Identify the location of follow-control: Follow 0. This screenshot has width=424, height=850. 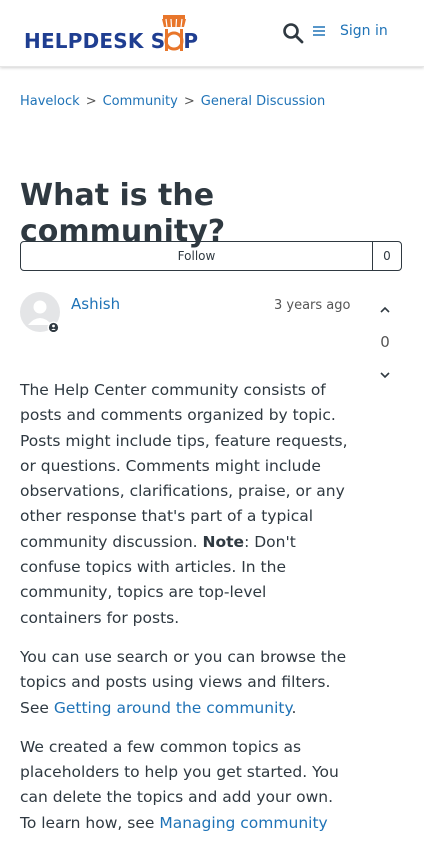
(211, 256).